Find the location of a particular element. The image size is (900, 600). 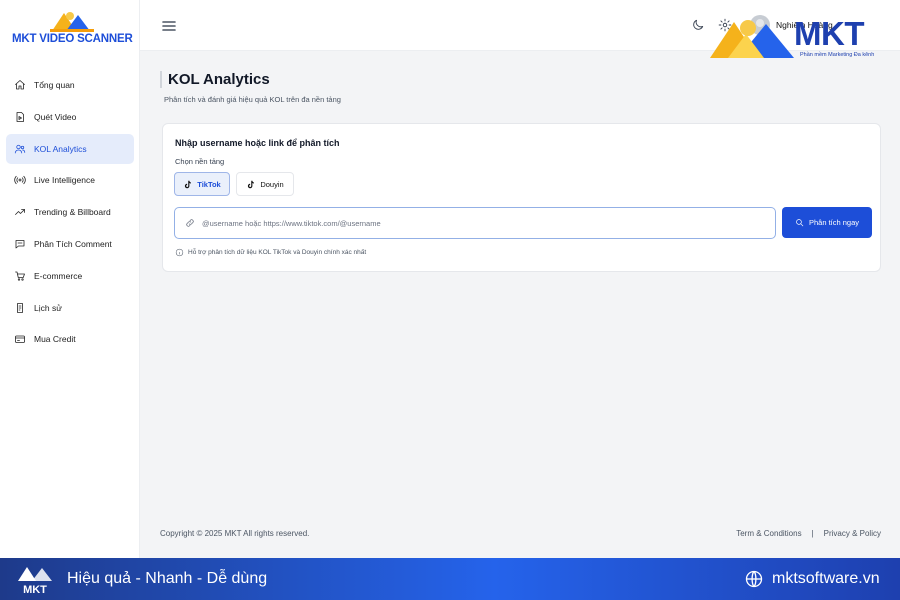

sidebar-item-mua-credit: Mua Credit is located at coordinates (70, 339).